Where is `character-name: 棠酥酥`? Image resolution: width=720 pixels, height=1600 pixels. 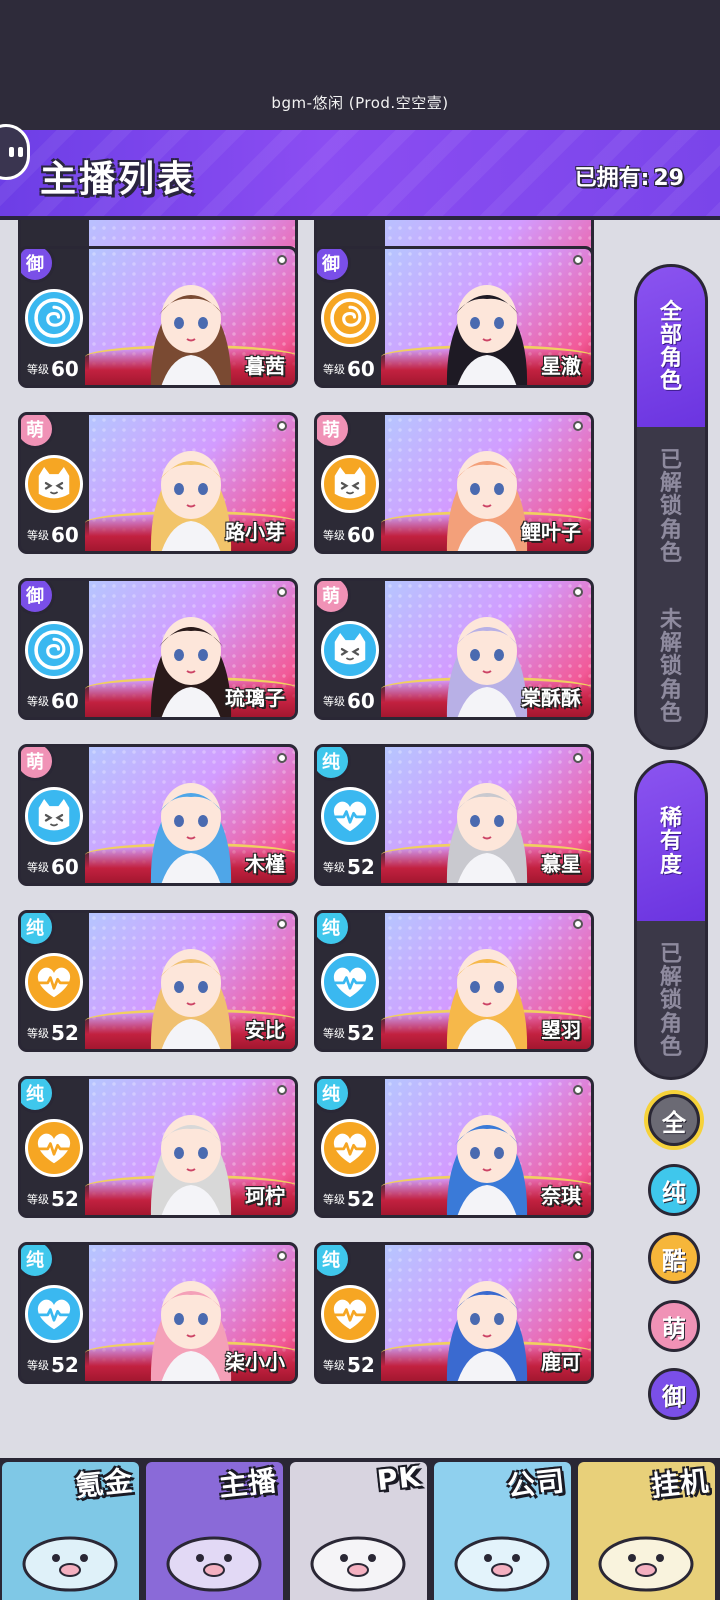 character-name: 棠酥酥 is located at coordinates (551, 698).